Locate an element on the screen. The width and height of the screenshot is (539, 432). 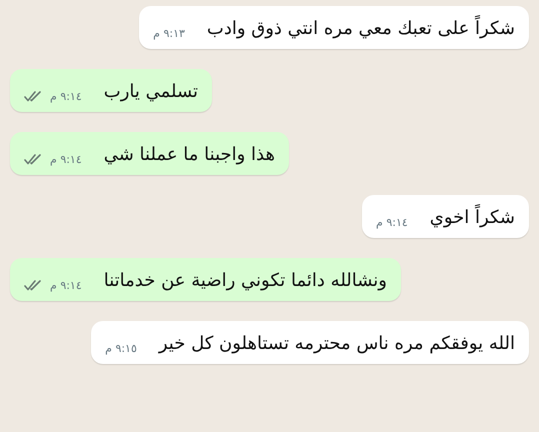
message-text: الله يوفقكم مره ناس محترمه تستاهلون كل خير is located at coordinates (336, 344).